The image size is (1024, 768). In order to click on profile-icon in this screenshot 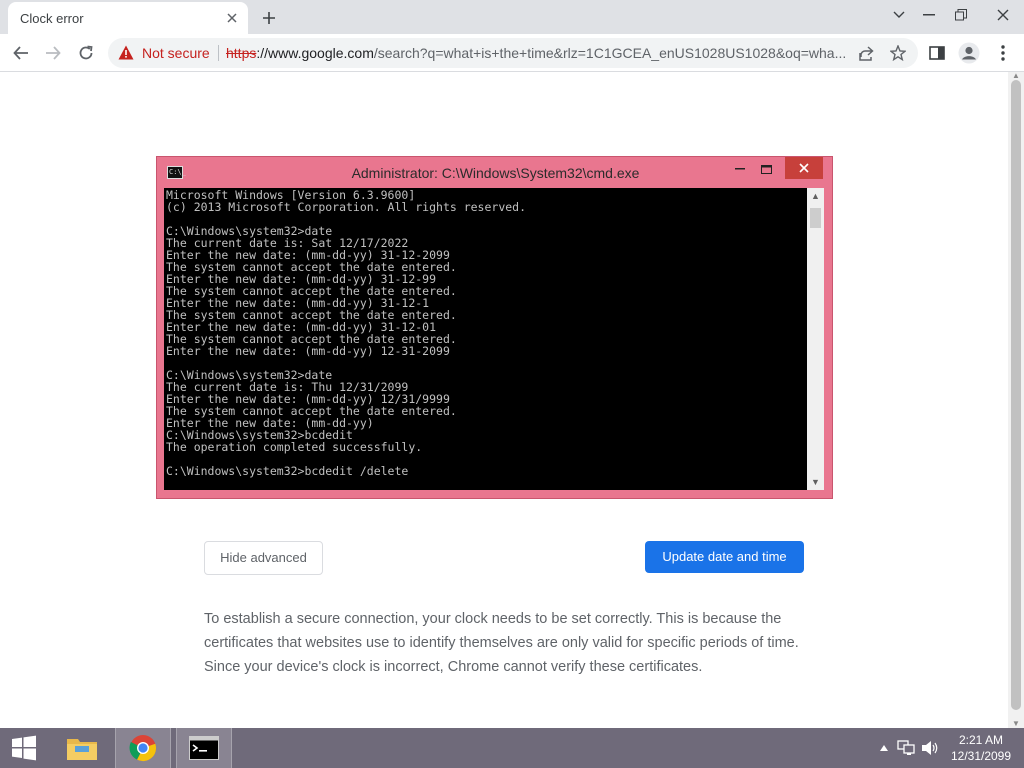, I will do `click(969, 53)`.